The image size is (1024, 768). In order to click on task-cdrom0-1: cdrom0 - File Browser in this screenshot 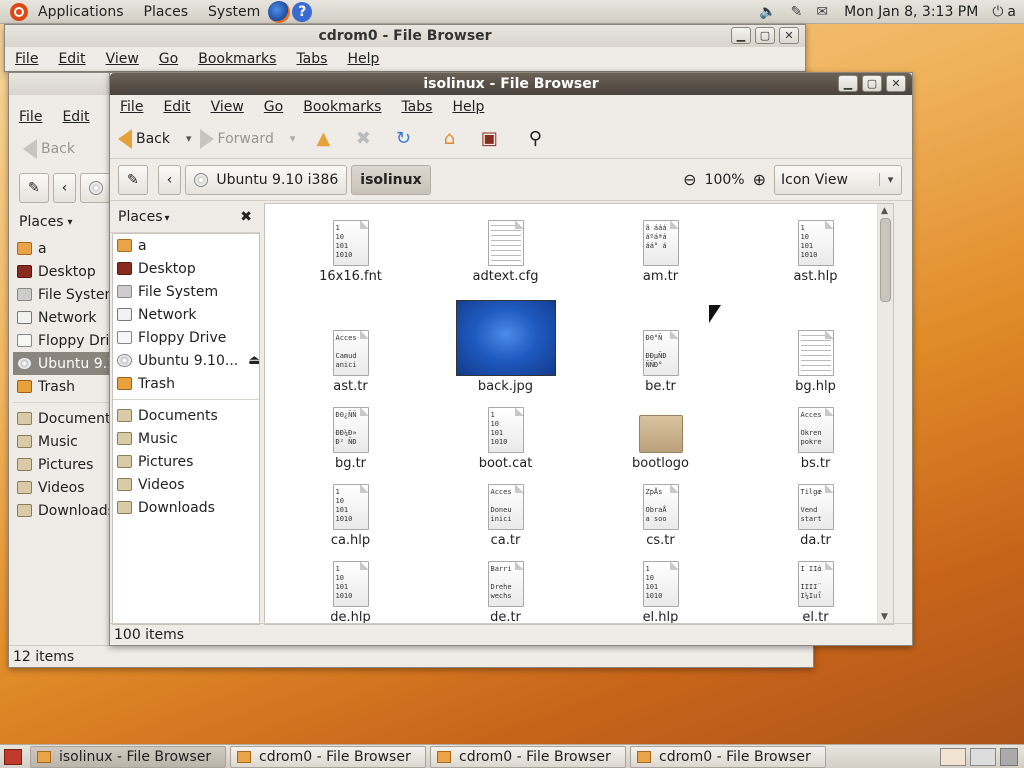, I will do `click(328, 756)`.